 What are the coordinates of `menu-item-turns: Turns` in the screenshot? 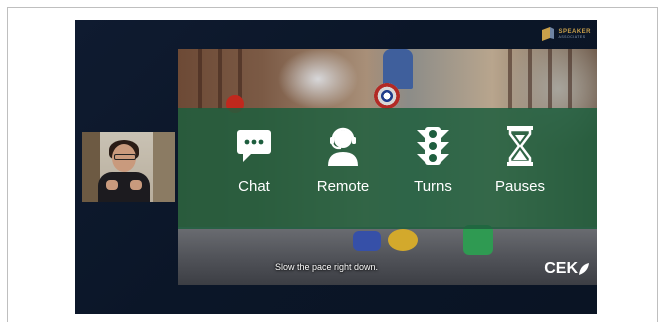 It's located at (433, 159).